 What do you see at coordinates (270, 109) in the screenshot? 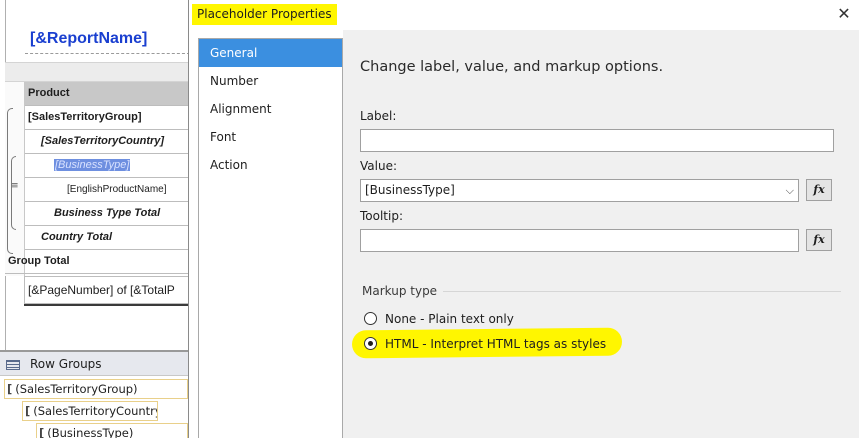
I see `nav-item-alignment: Alignment` at bounding box center [270, 109].